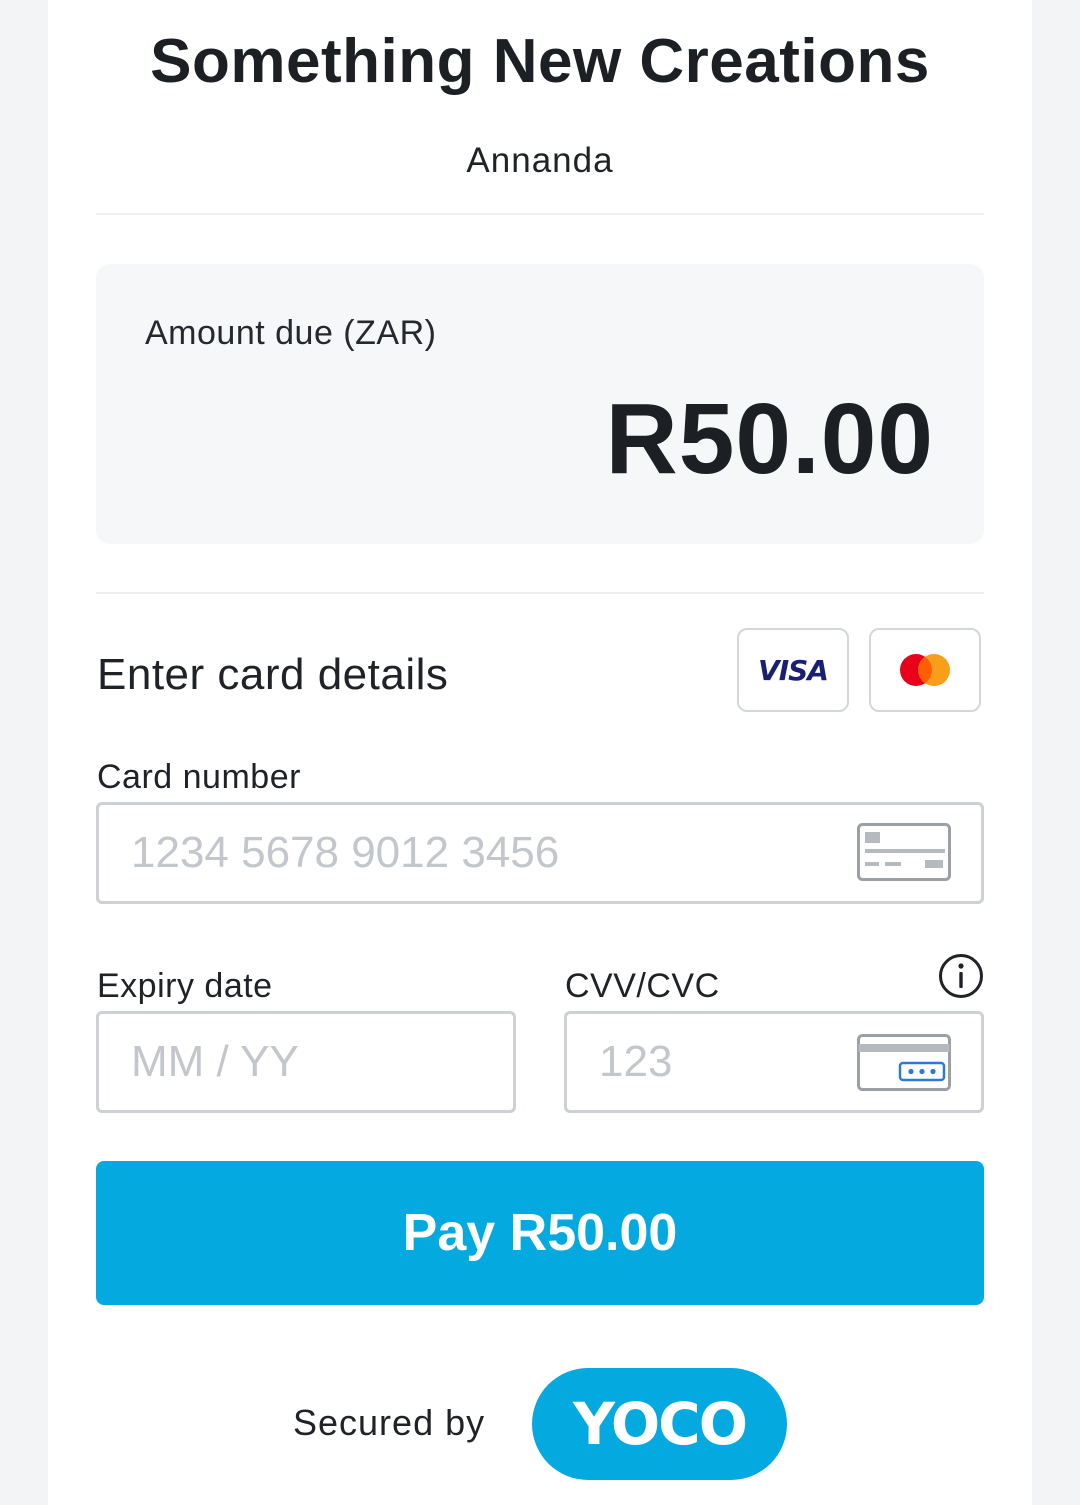  I want to click on pay-button: Pay R50.00, so click(540, 1233).